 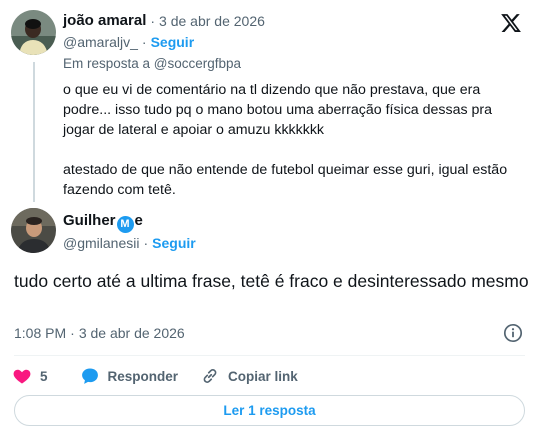 I want to click on main-tweet-time: 1:08 PM, so click(x=40, y=333).